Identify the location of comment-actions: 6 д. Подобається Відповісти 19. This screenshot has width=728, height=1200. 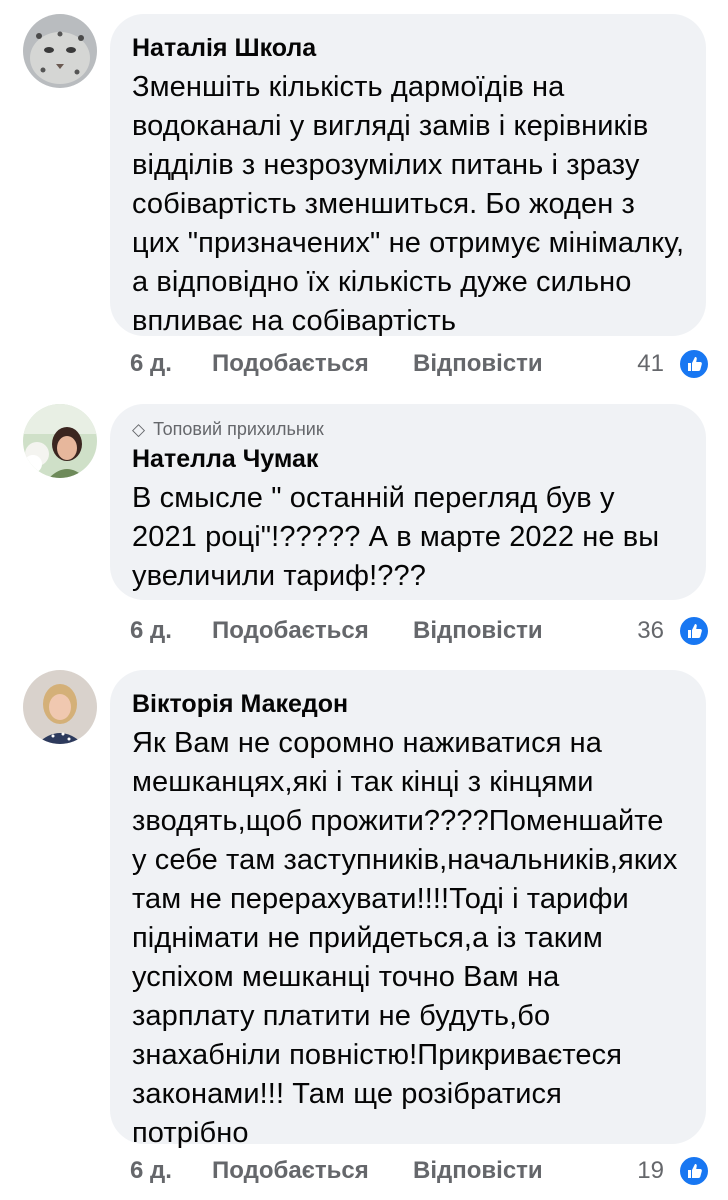
(420, 1171).